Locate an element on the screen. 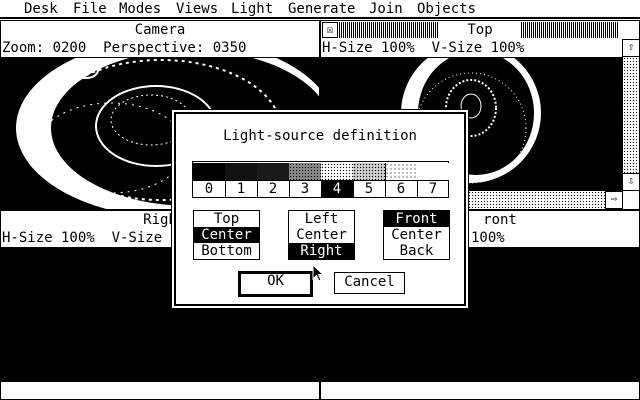 This screenshot has height=400, width=640. option-right: Right is located at coordinates (321, 251).